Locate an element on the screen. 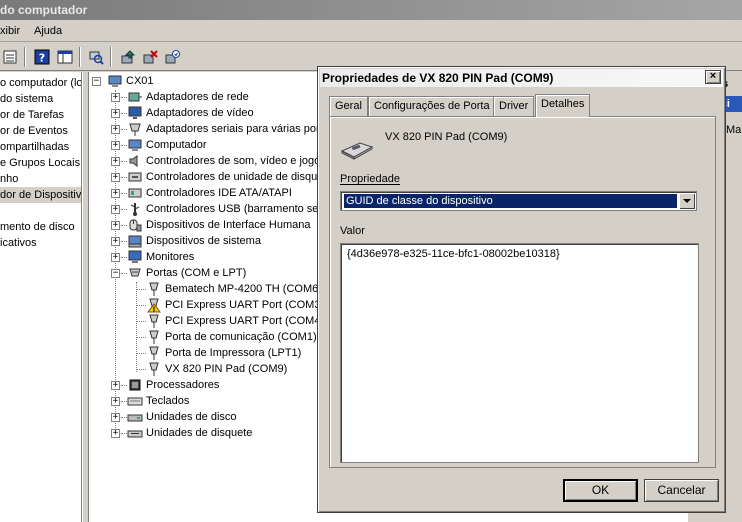  device-icon is located at coordinates (357, 150).